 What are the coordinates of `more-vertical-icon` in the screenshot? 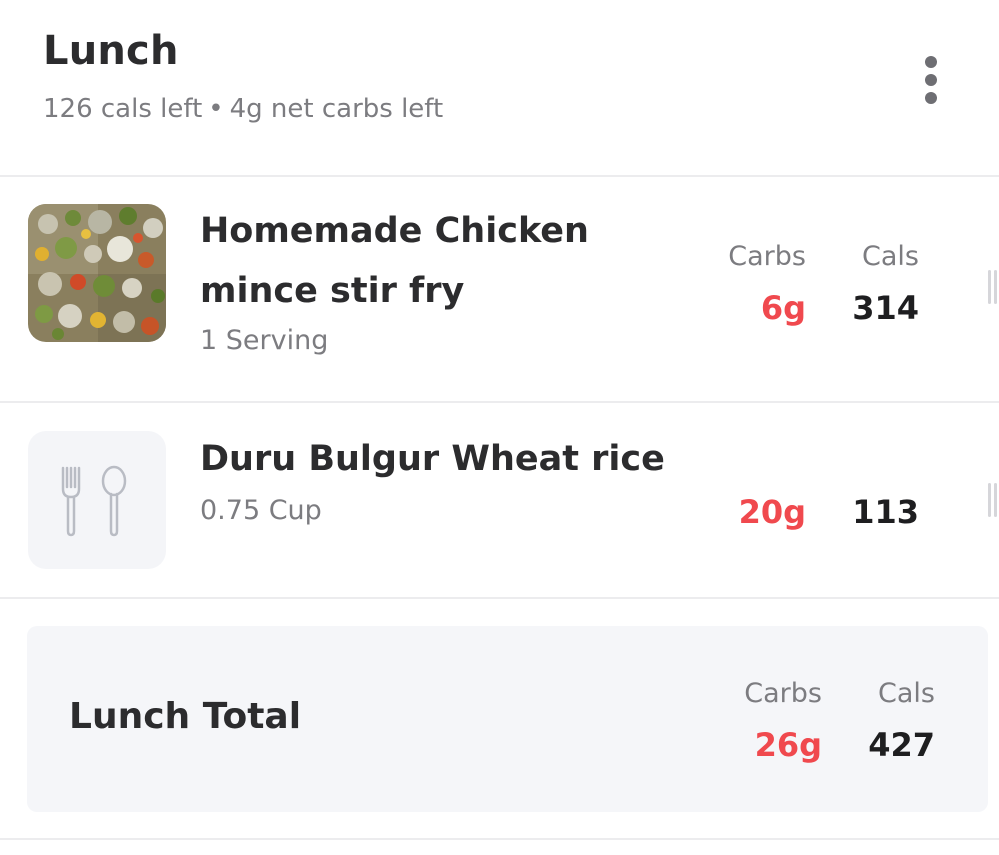 It's located at (931, 80).